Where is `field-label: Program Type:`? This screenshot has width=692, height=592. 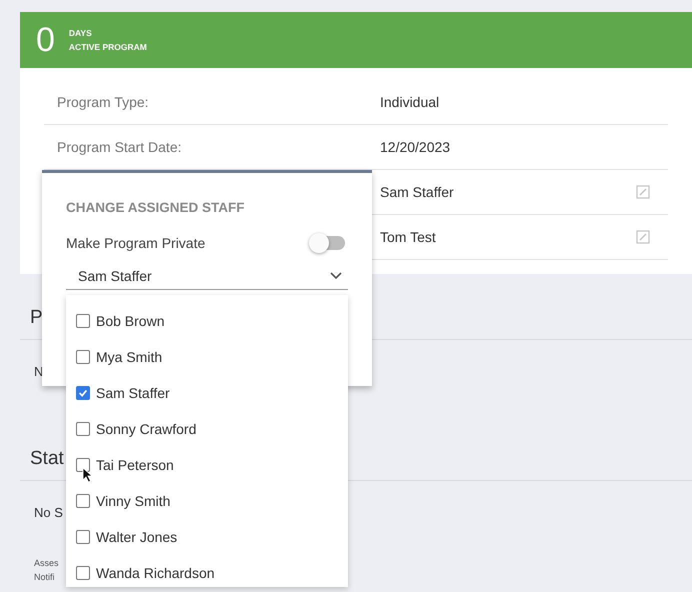
field-label: Program Type: is located at coordinates (103, 102).